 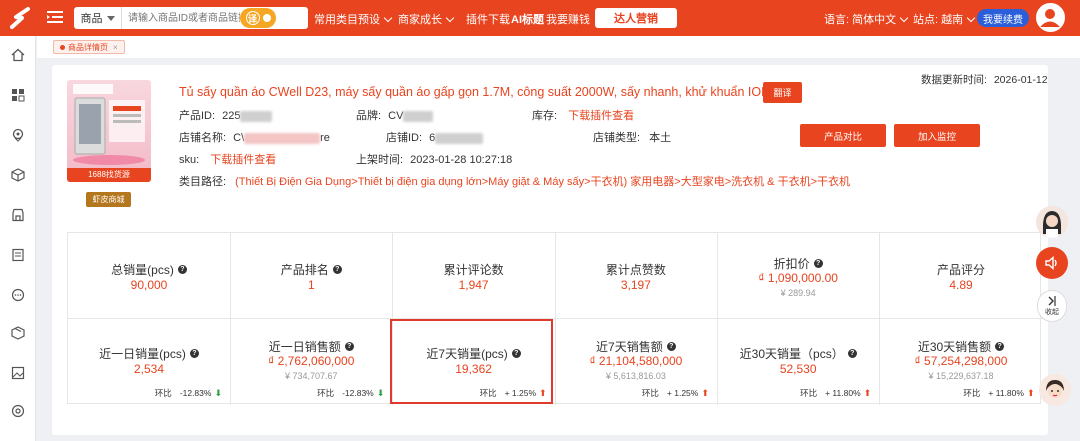 I want to click on nav-category-preset: 常用类目预设, so click(x=353, y=19).